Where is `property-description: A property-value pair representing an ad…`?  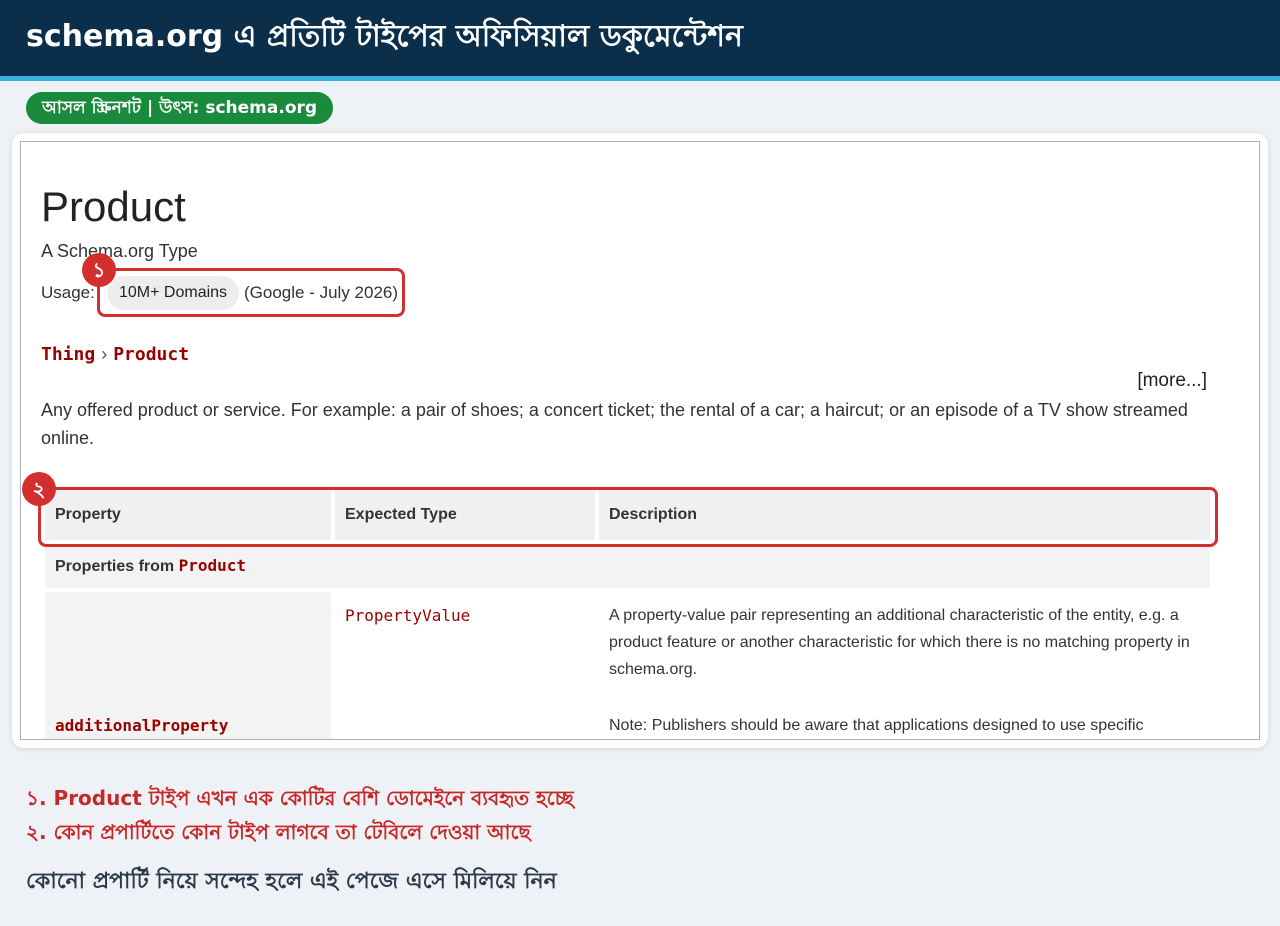
property-description: A property-value pair representing an ad… is located at coordinates (899, 642).